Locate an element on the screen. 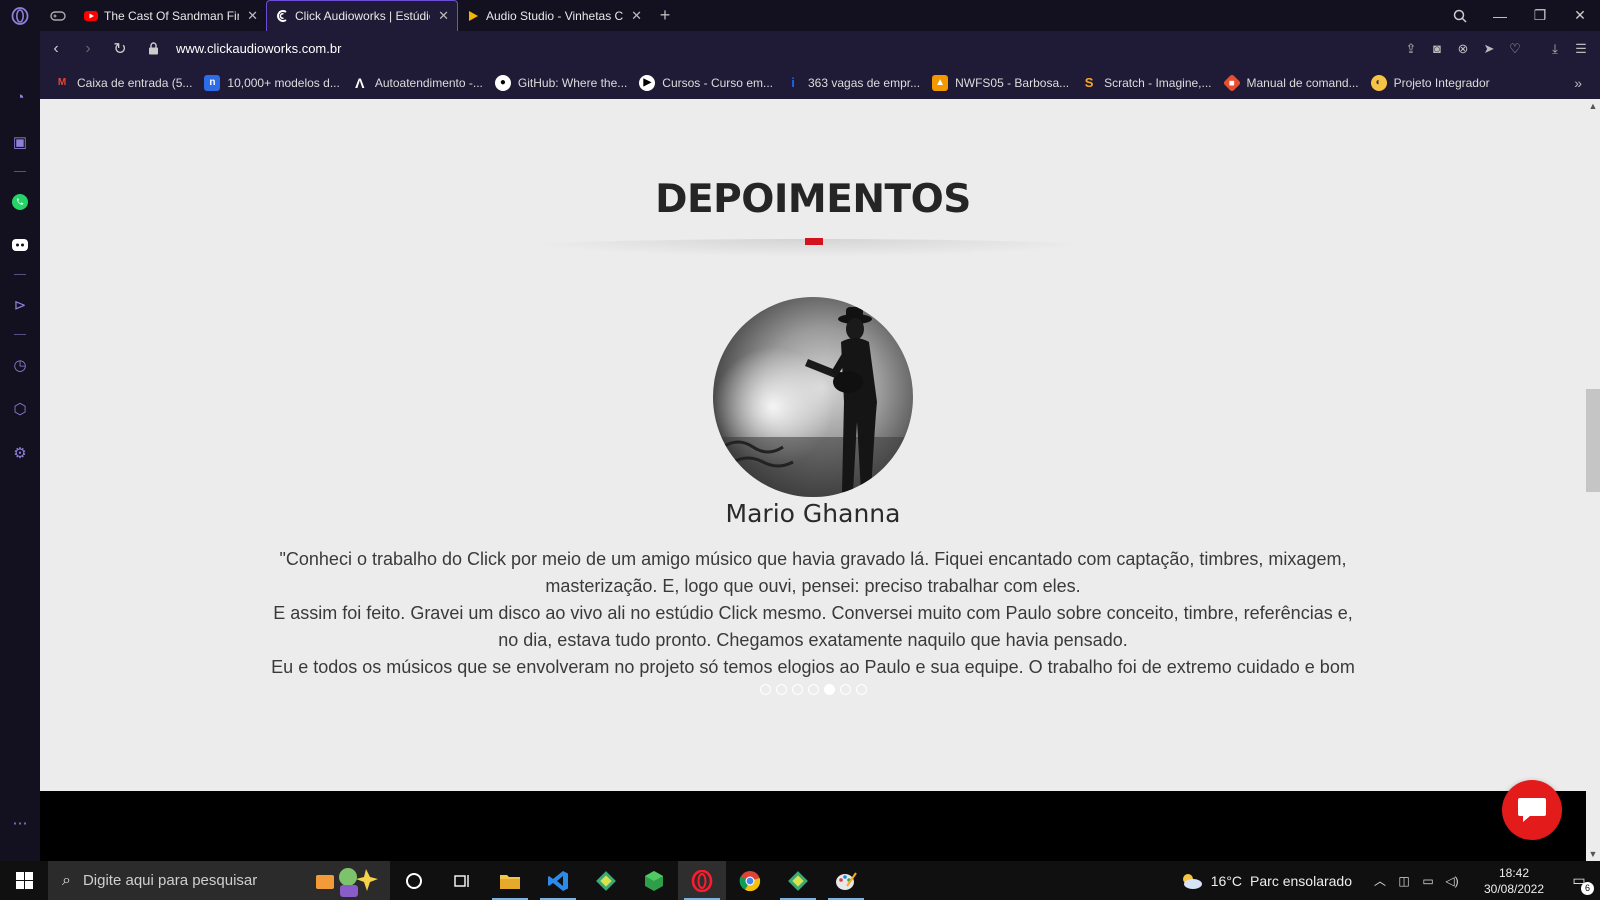 The image size is (1600, 900). vscode-icon is located at coordinates (558, 880).